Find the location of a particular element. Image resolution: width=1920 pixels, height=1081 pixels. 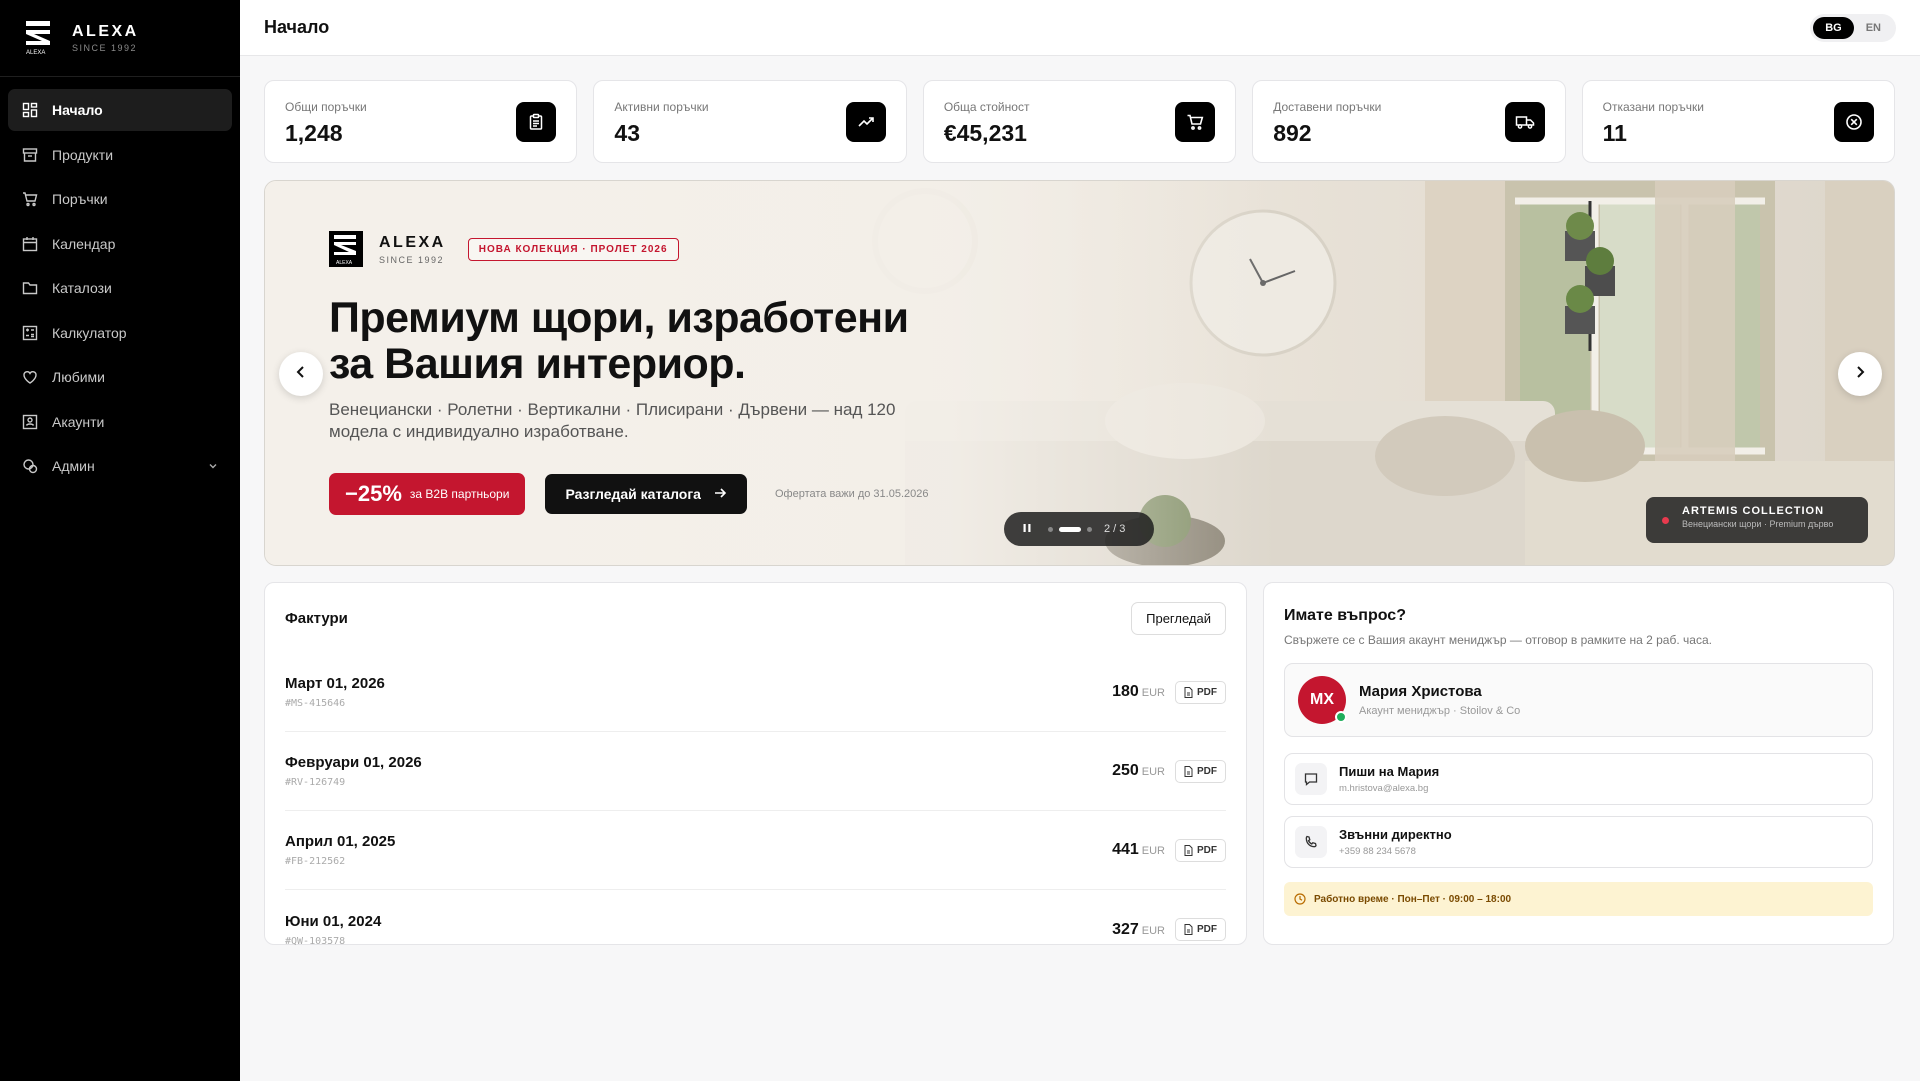

chevron-down-icon is located at coordinates (213, 466).